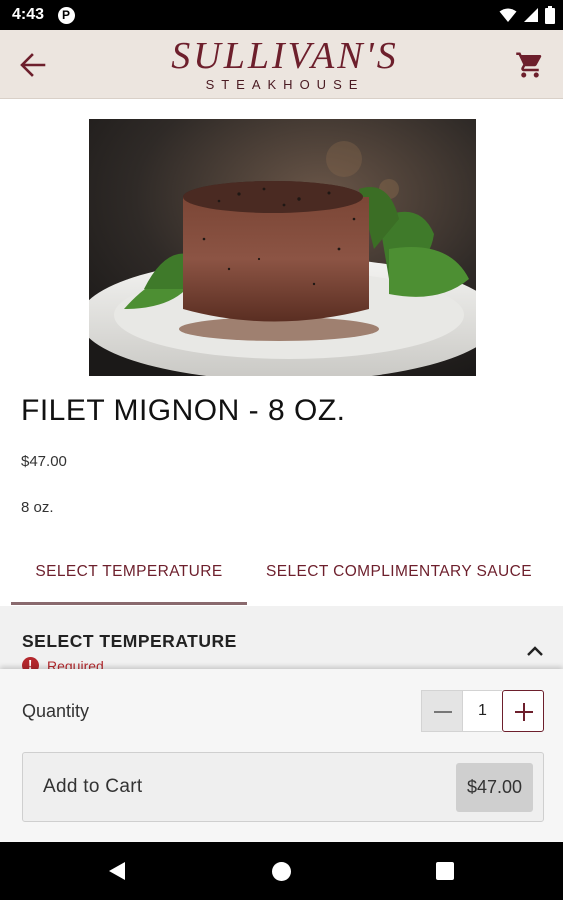 This screenshot has width=563, height=900. Describe the element at coordinates (281, 639) in the screenshot. I see `temperature-section: SELECT TEMPERATURE Required` at that location.